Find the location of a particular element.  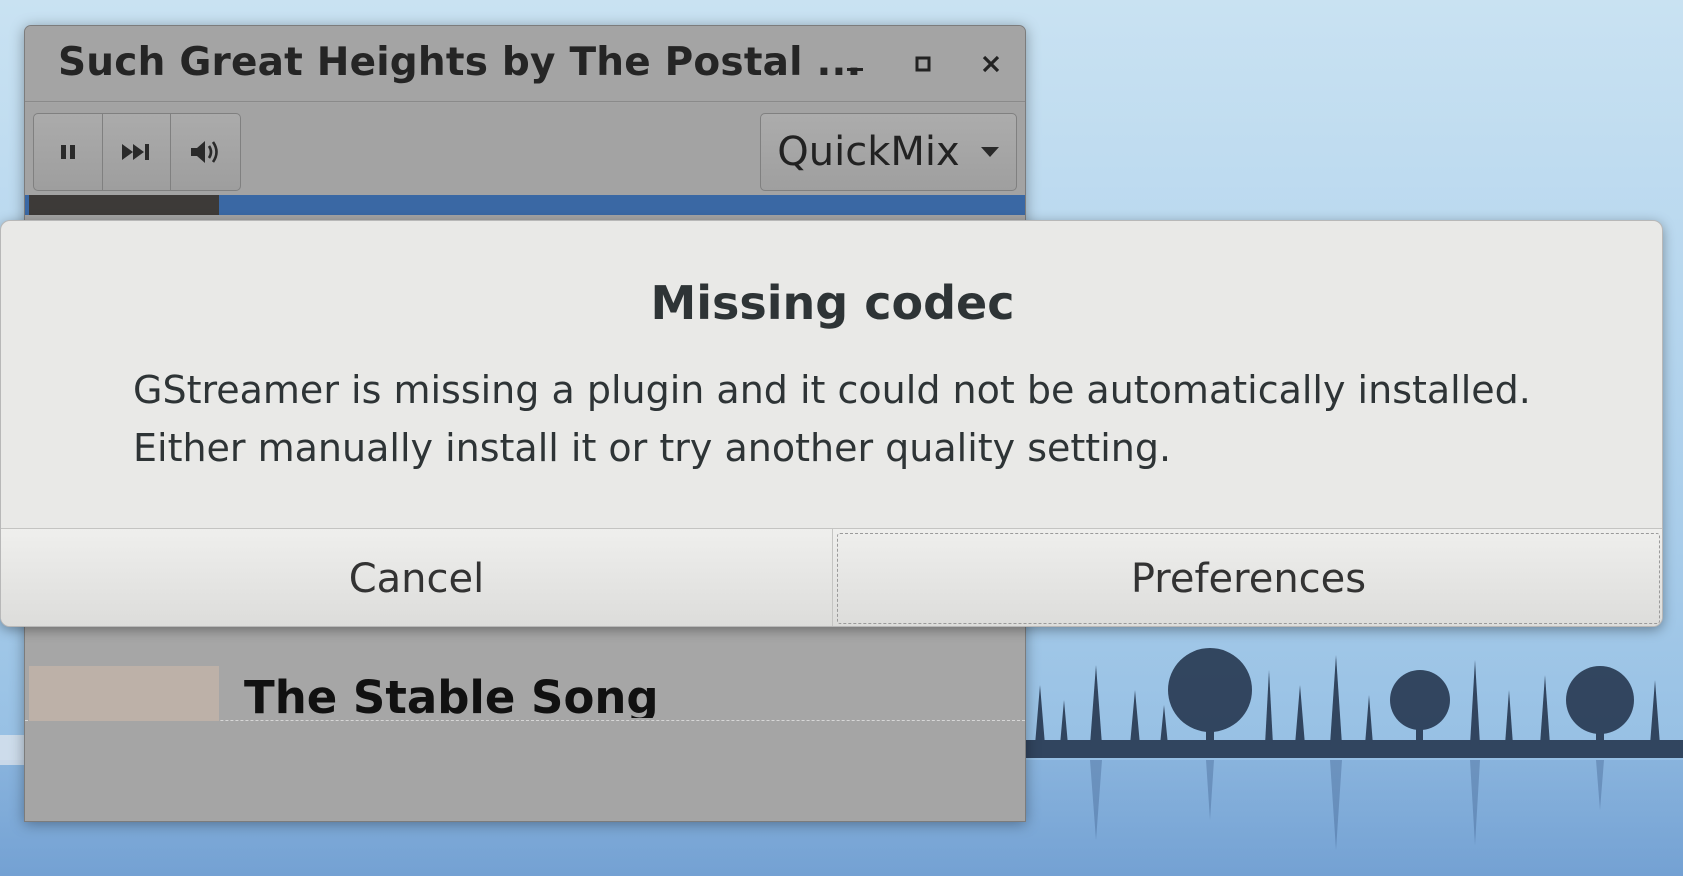

cancel-button: Cancel is located at coordinates (417, 577).